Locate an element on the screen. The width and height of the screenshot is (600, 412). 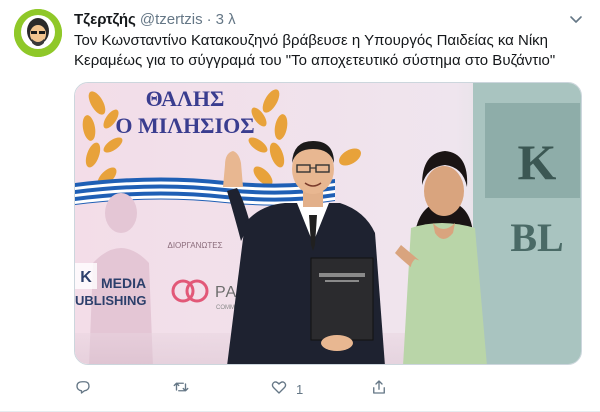
share-icon is located at coordinates (379, 389).